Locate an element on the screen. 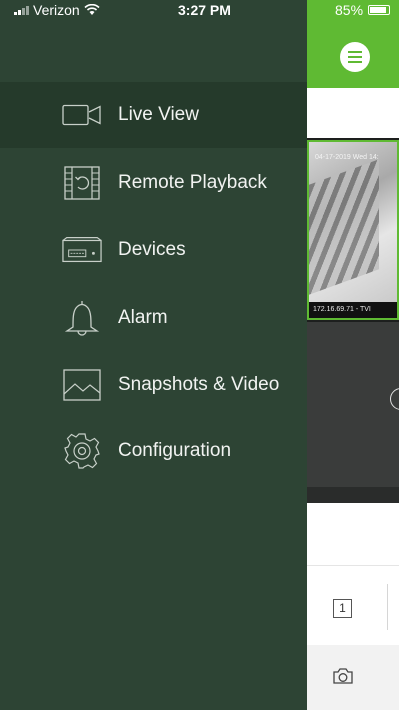 This screenshot has height=710, width=399. grid-footer is located at coordinates (353, 495).